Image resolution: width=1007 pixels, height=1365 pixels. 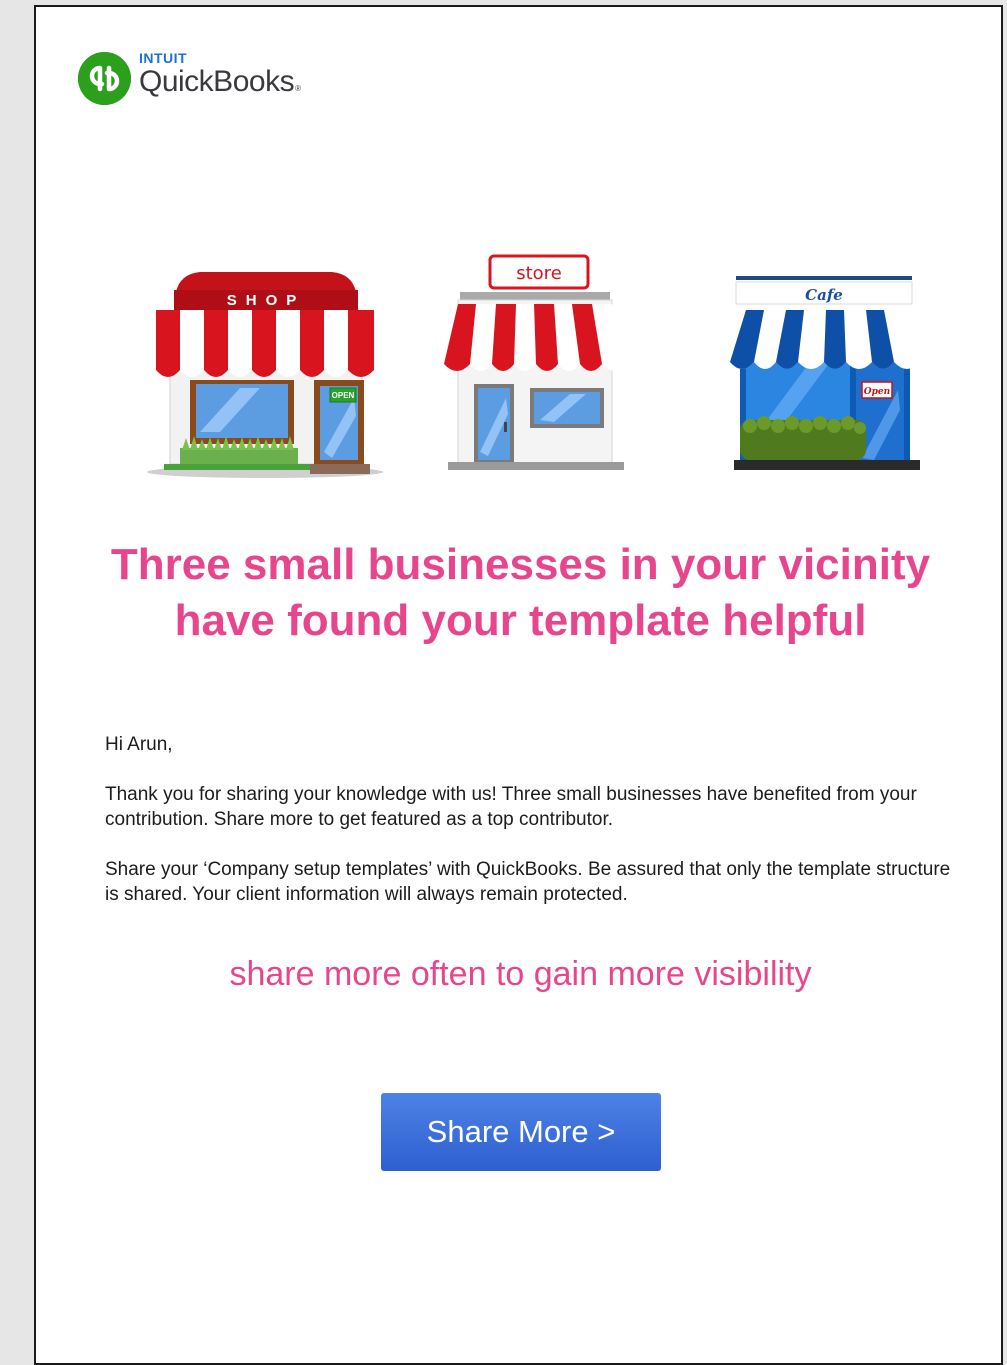 I want to click on quickbooks-logo: INTUIT QuickBooks®, so click(x=189, y=79).